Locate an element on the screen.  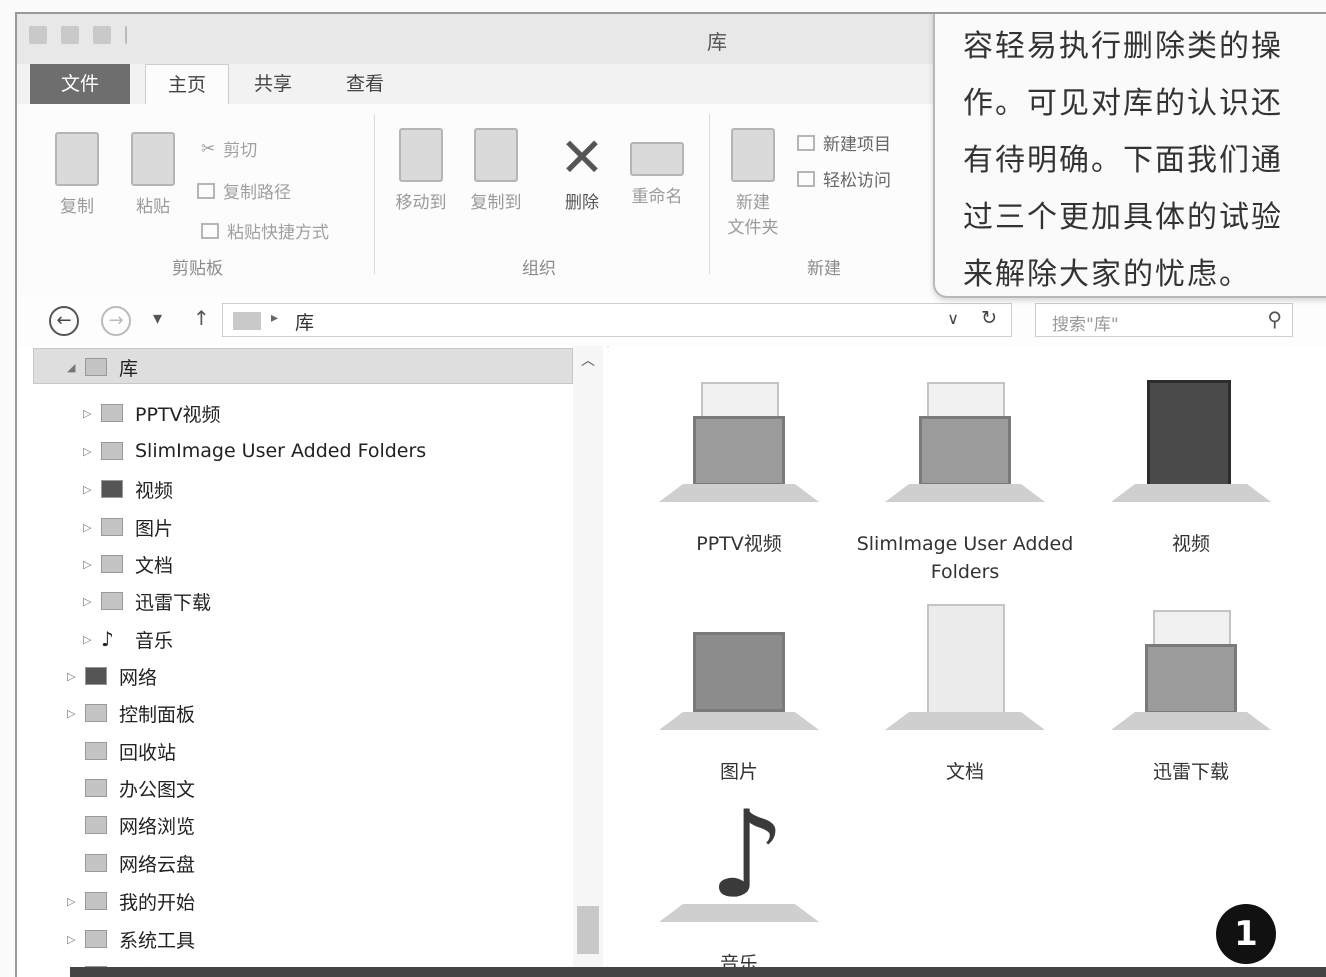
cut-button: ✂ 剪切 is located at coordinates (229, 149).